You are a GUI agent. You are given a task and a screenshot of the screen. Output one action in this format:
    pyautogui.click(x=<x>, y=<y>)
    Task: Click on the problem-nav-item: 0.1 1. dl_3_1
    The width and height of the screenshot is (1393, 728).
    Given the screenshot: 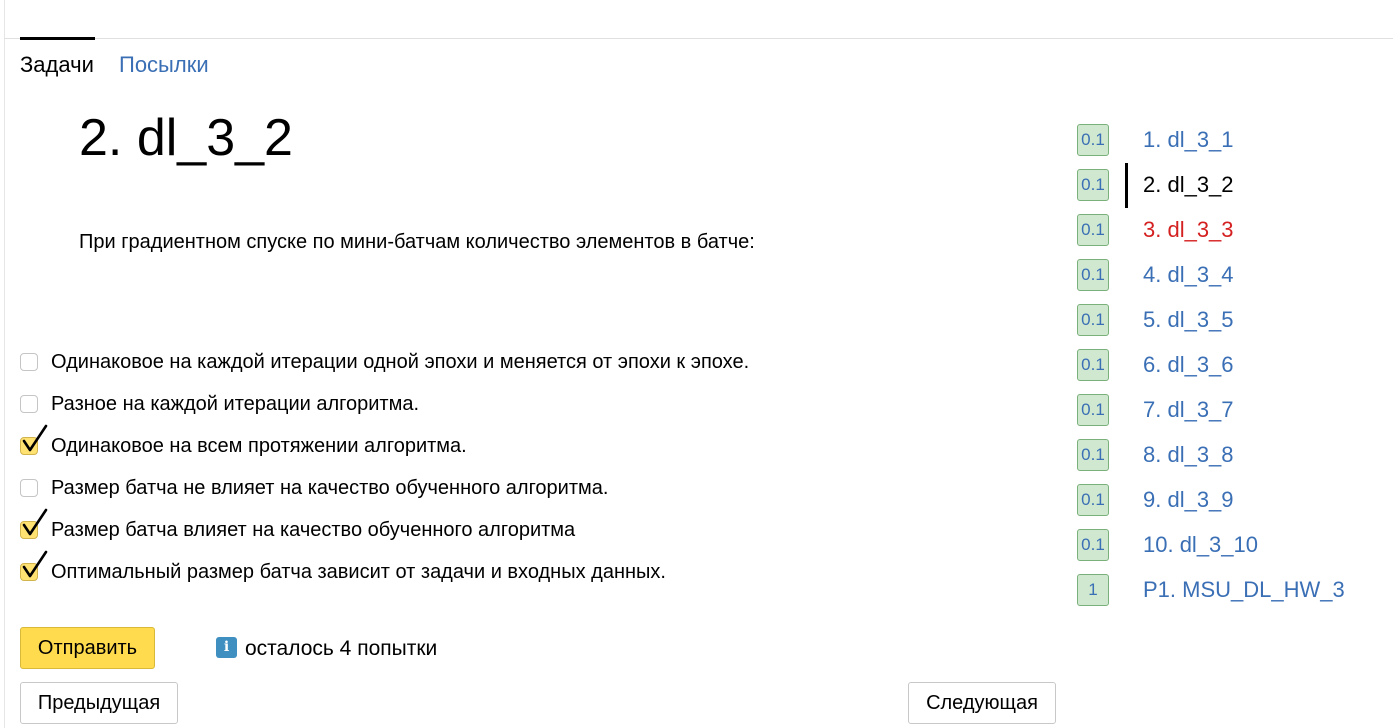 What is the action you would take?
    pyautogui.click(x=1155, y=140)
    